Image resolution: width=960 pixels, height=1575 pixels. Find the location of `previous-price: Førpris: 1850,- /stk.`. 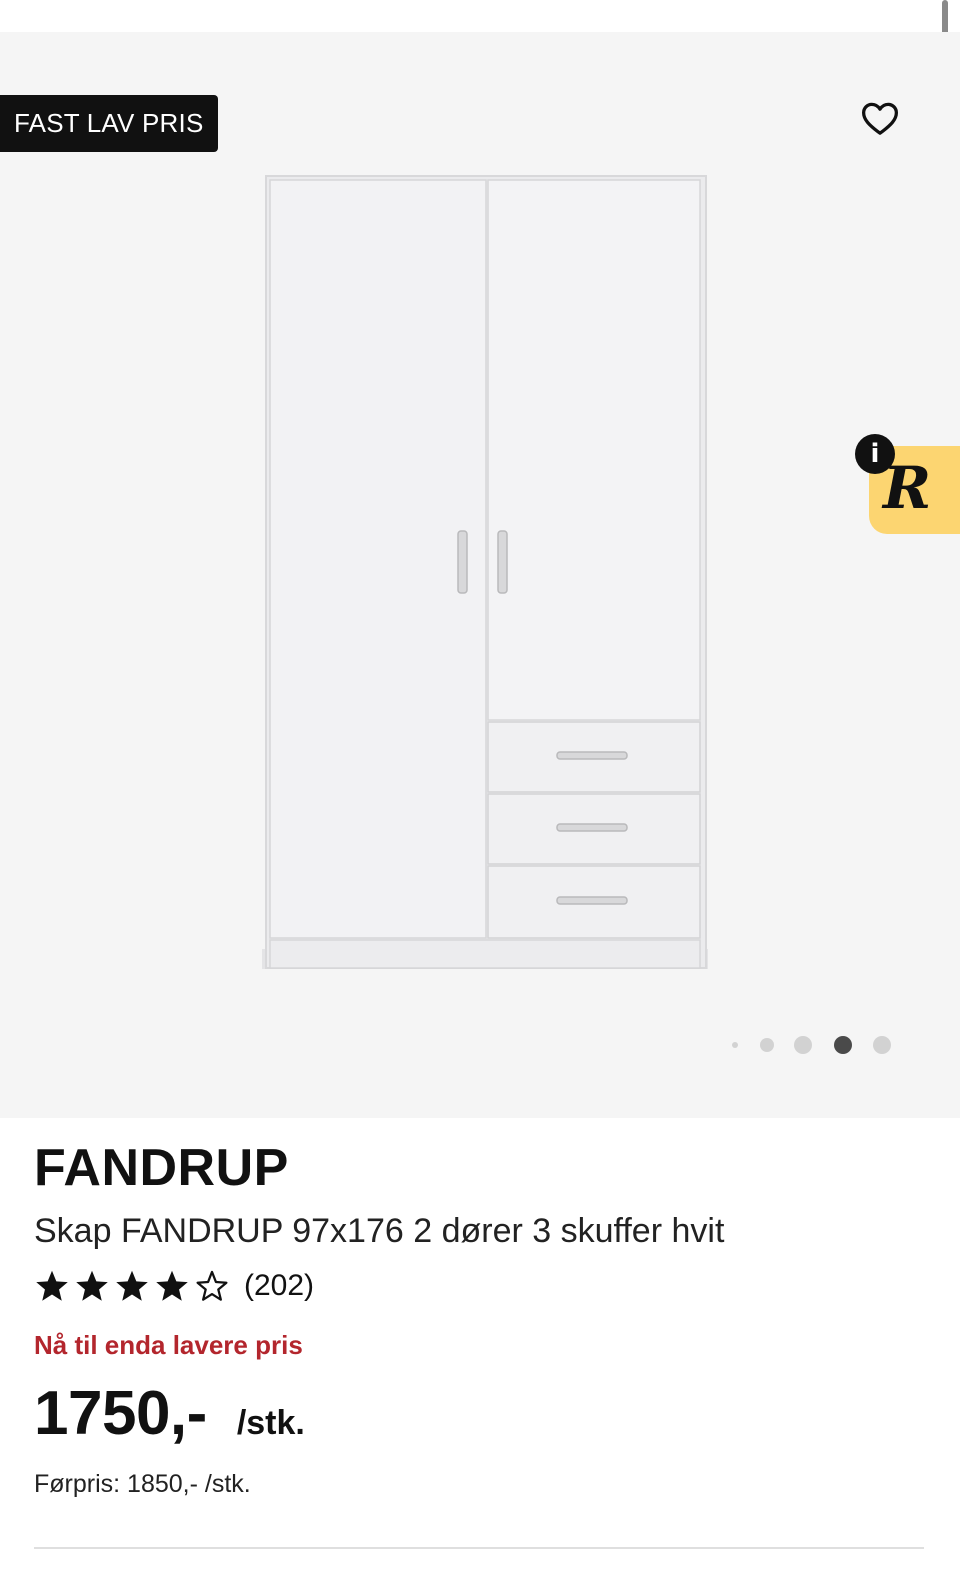

previous-price: Førpris: 1850,- /stk. is located at coordinates (142, 1484).